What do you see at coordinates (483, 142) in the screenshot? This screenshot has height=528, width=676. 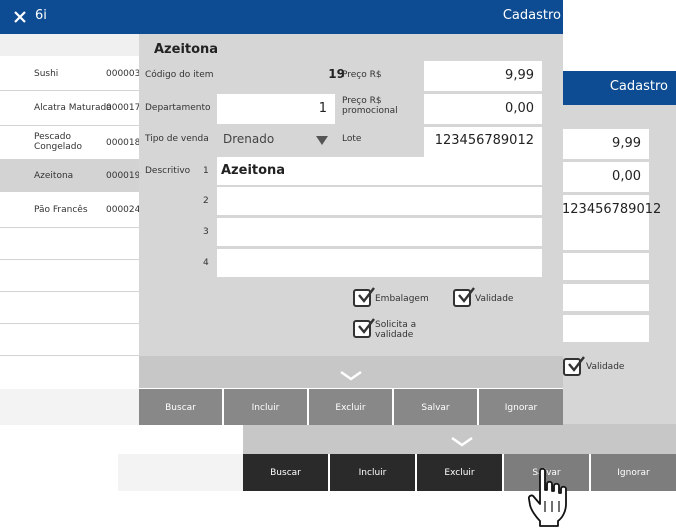 I see `lote-field: 123456789012` at bounding box center [483, 142].